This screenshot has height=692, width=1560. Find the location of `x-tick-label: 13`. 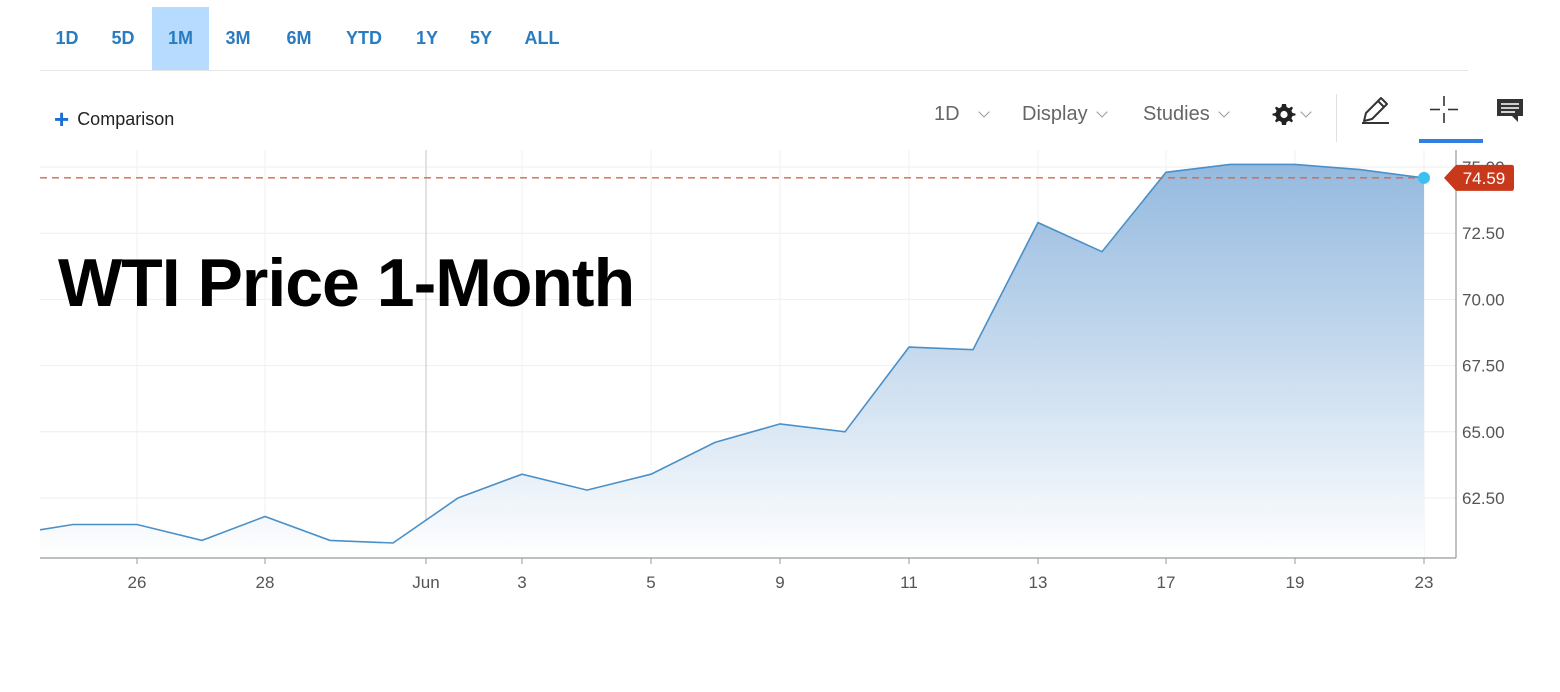

x-tick-label: 13 is located at coordinates (1038, 582).